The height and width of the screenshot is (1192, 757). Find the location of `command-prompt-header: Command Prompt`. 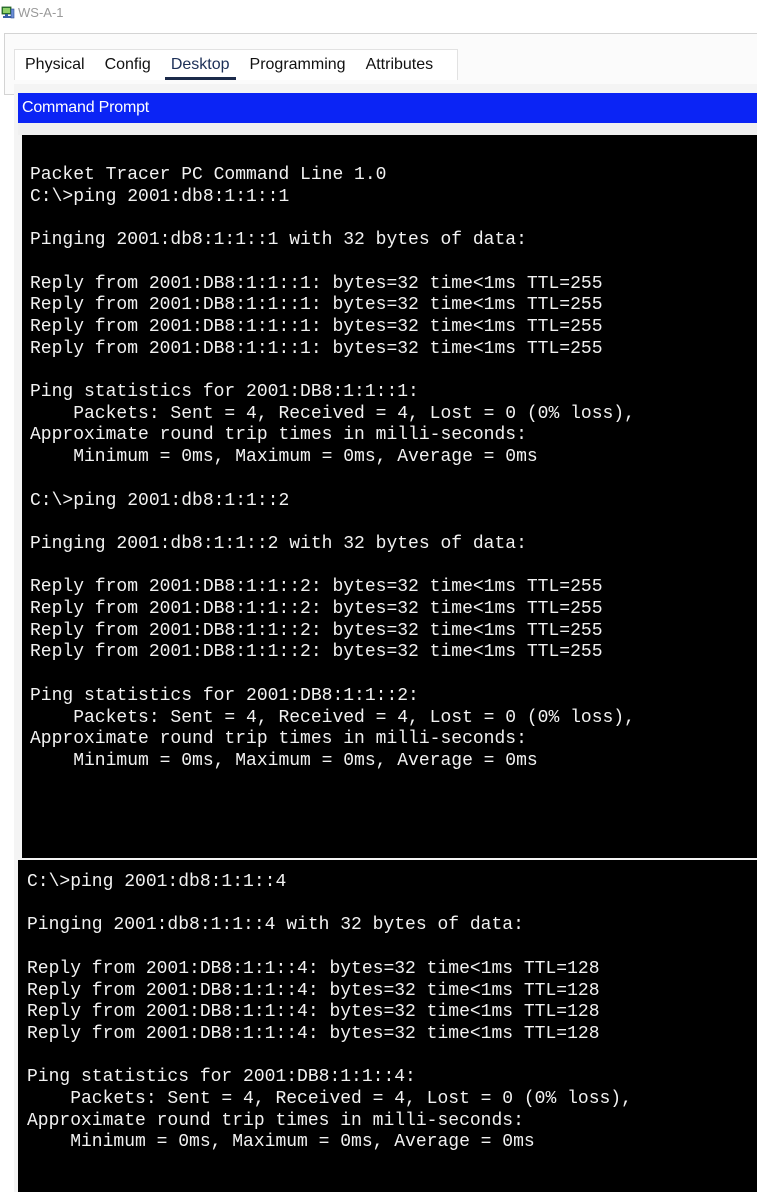

command-prompt-header: Command Prompt is located at coordinates (387, 108).